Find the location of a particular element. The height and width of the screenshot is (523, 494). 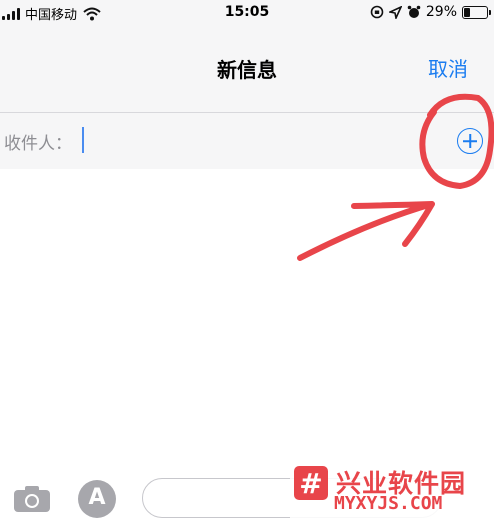

page-title: 新信息 is located at coordinates (247, 70).